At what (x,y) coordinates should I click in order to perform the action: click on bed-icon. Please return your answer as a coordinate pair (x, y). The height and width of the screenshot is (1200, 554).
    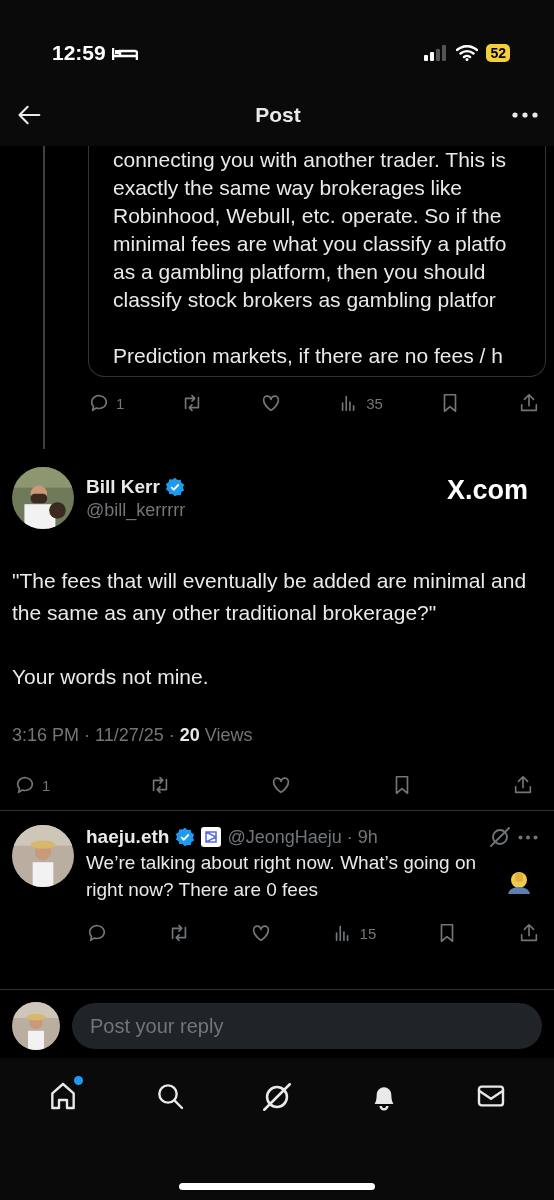
    Looking at the image, I should click on (124, 53).